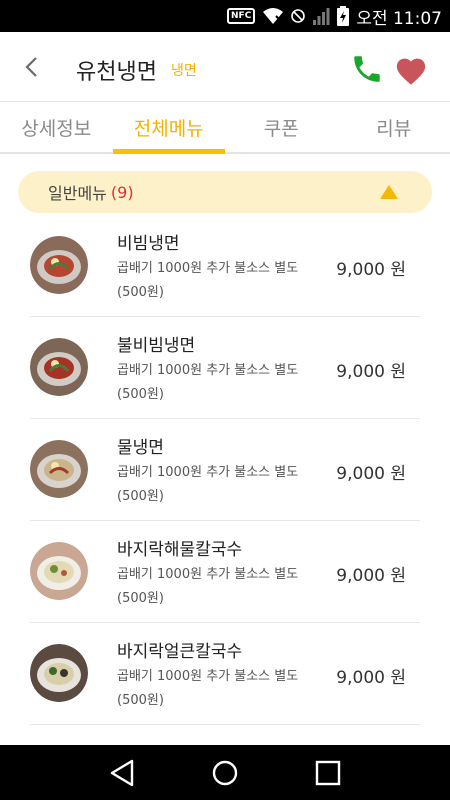 This screenshot has height=800, width=450. I want to click on nav-home-icon, so click(225, 773).